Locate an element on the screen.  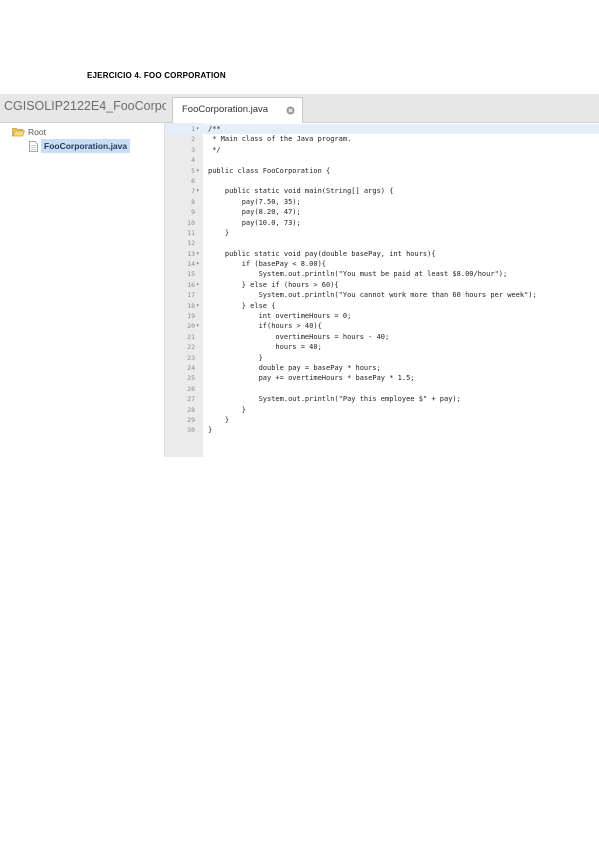
tab-label: FooCorporation.java is located at coordinates (225, 109).